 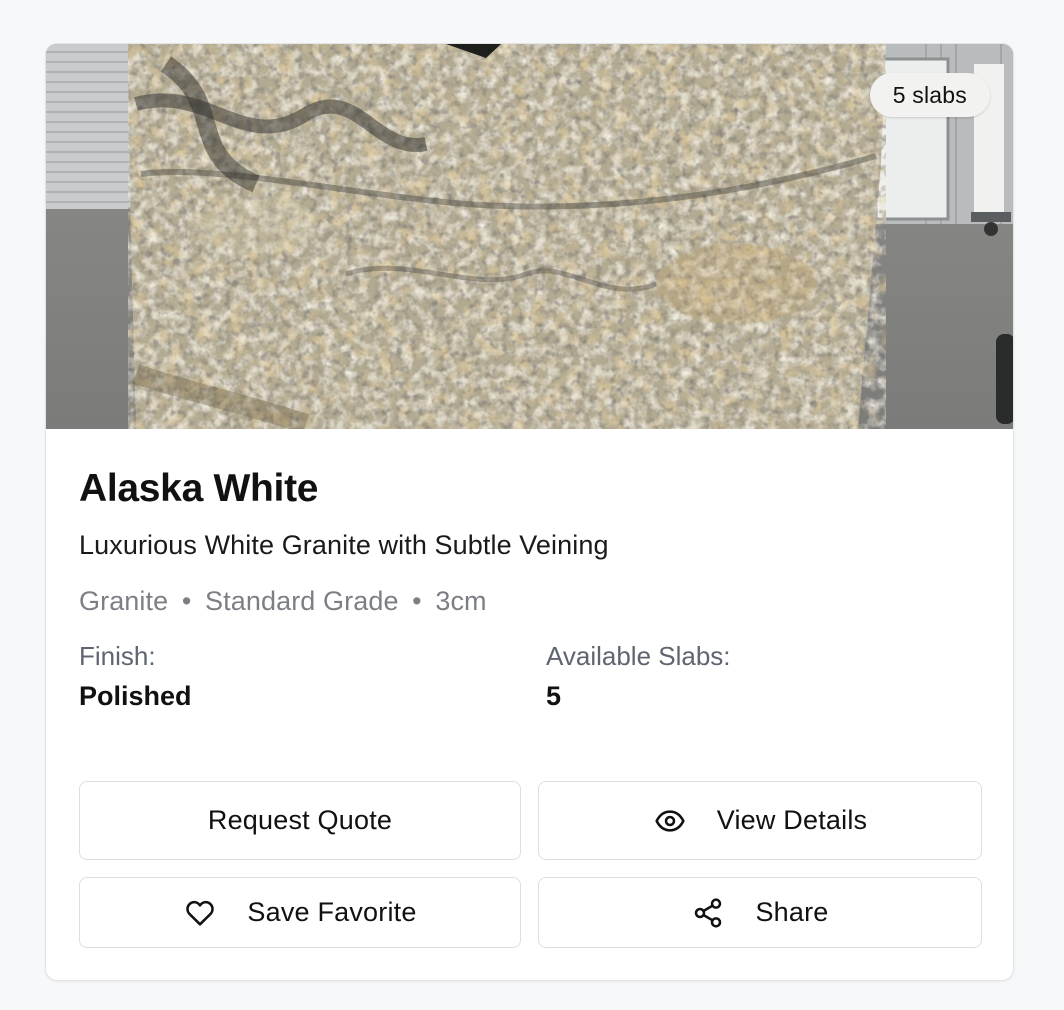 What do you see at coordinates (332, 912) in the screenshot?
I see `save-favorite-label: Save Favorite` at bounding box center [332, 912].